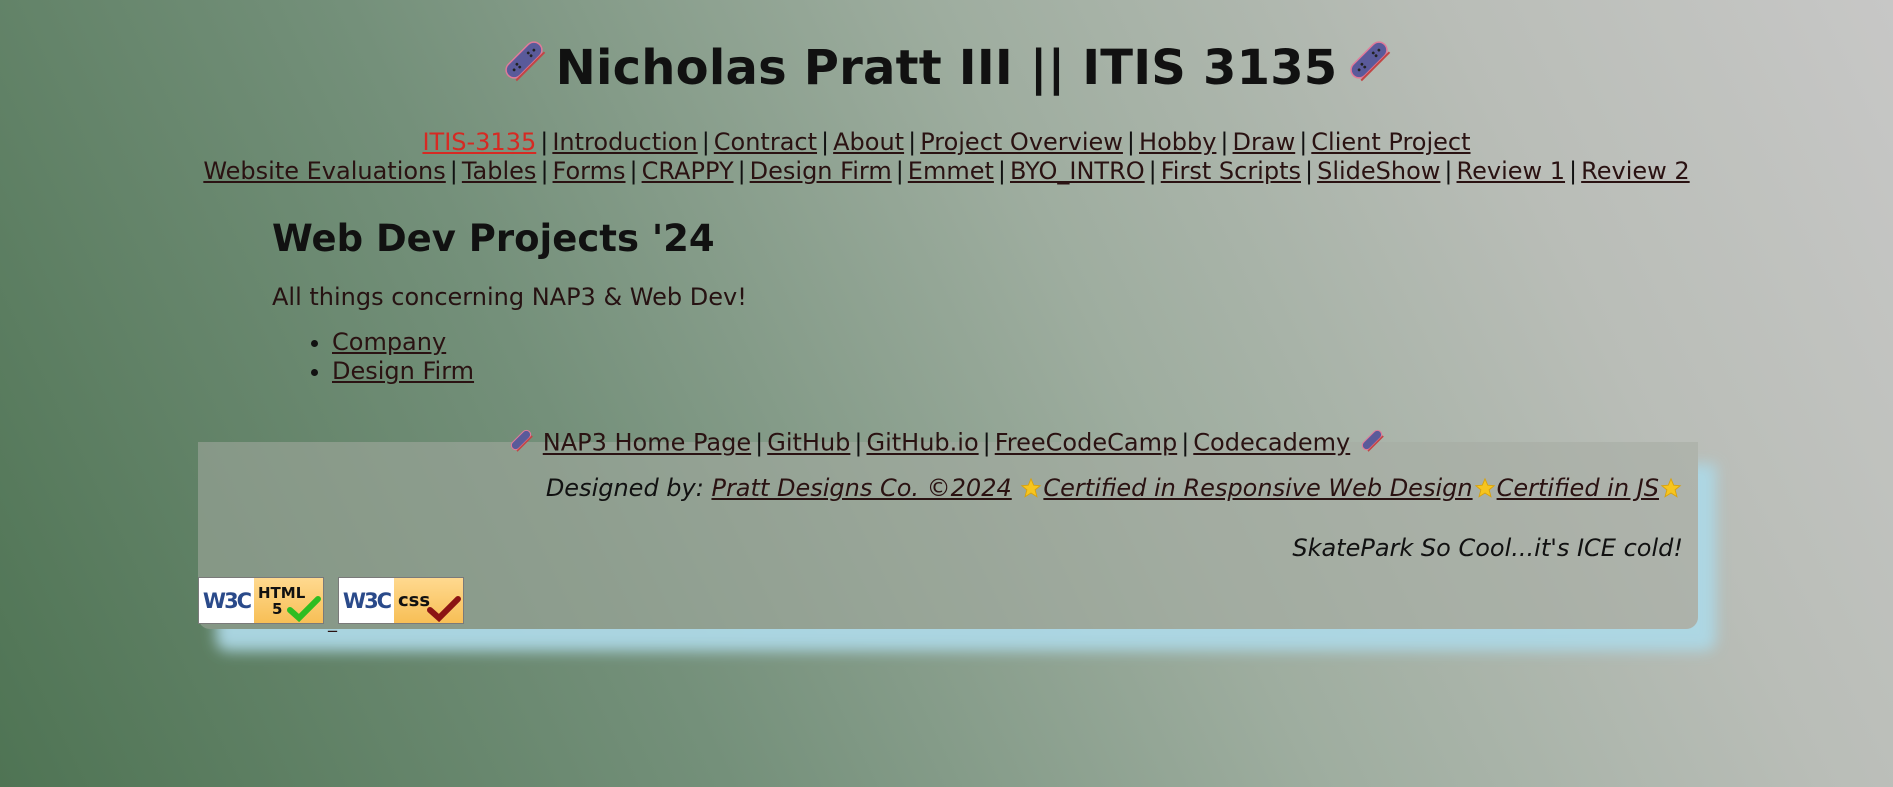 The width and height of the screenshot is (1893, 787). What do you see at coordinates (414, 600) in the screenshot?
I see `css-text: css` at bounding box center [414, 600].